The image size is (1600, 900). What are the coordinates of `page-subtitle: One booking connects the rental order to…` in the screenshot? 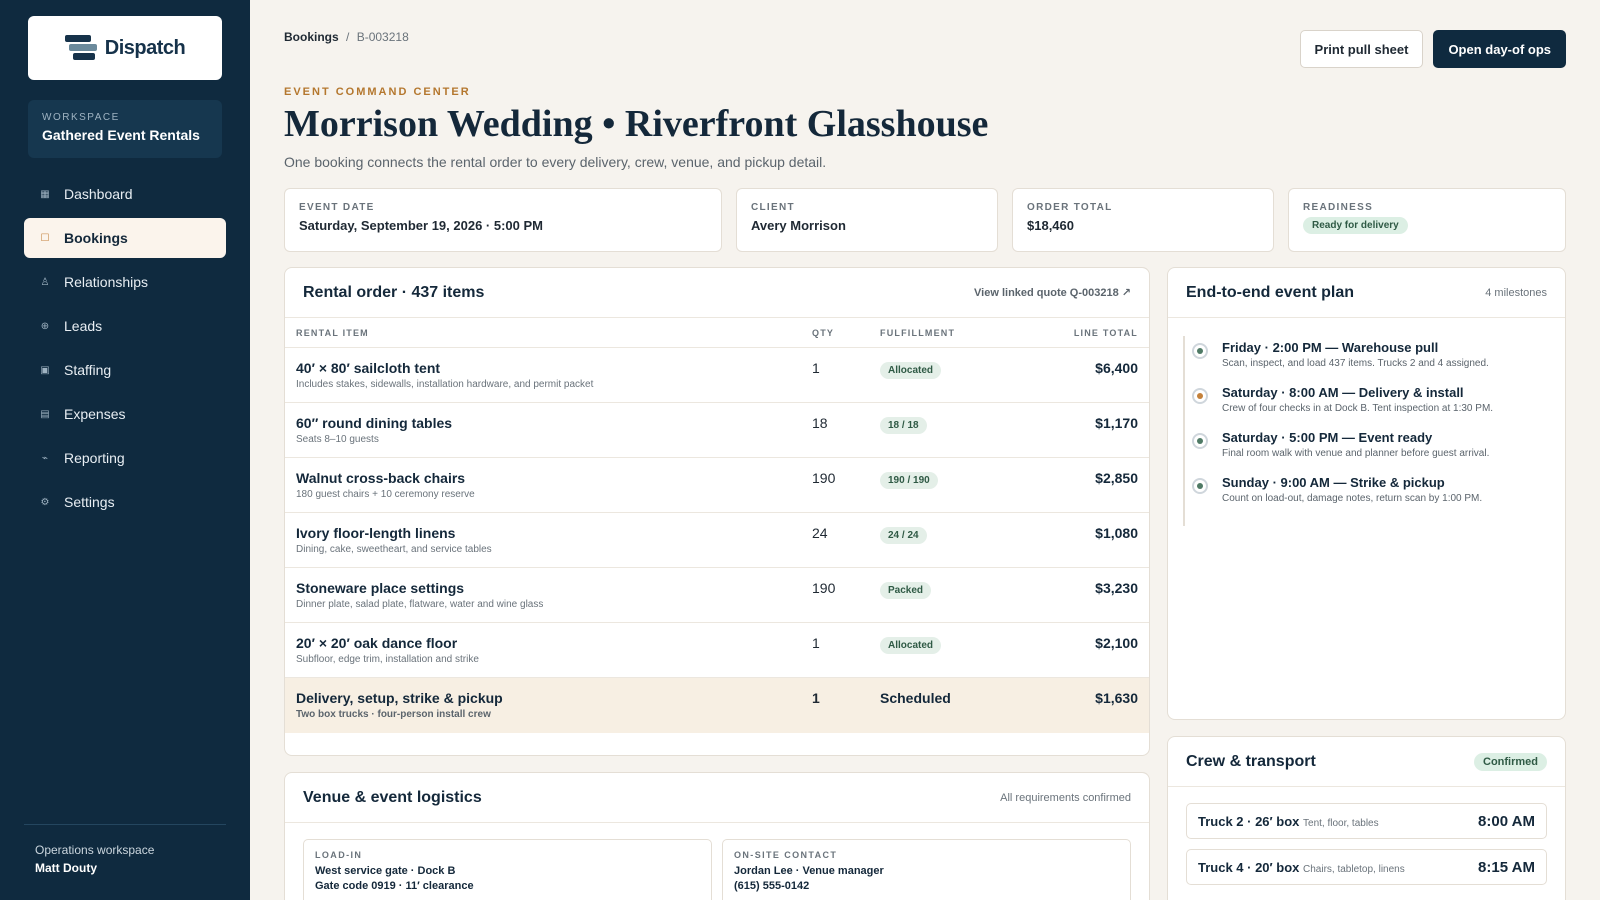 It's located at (555, 162).